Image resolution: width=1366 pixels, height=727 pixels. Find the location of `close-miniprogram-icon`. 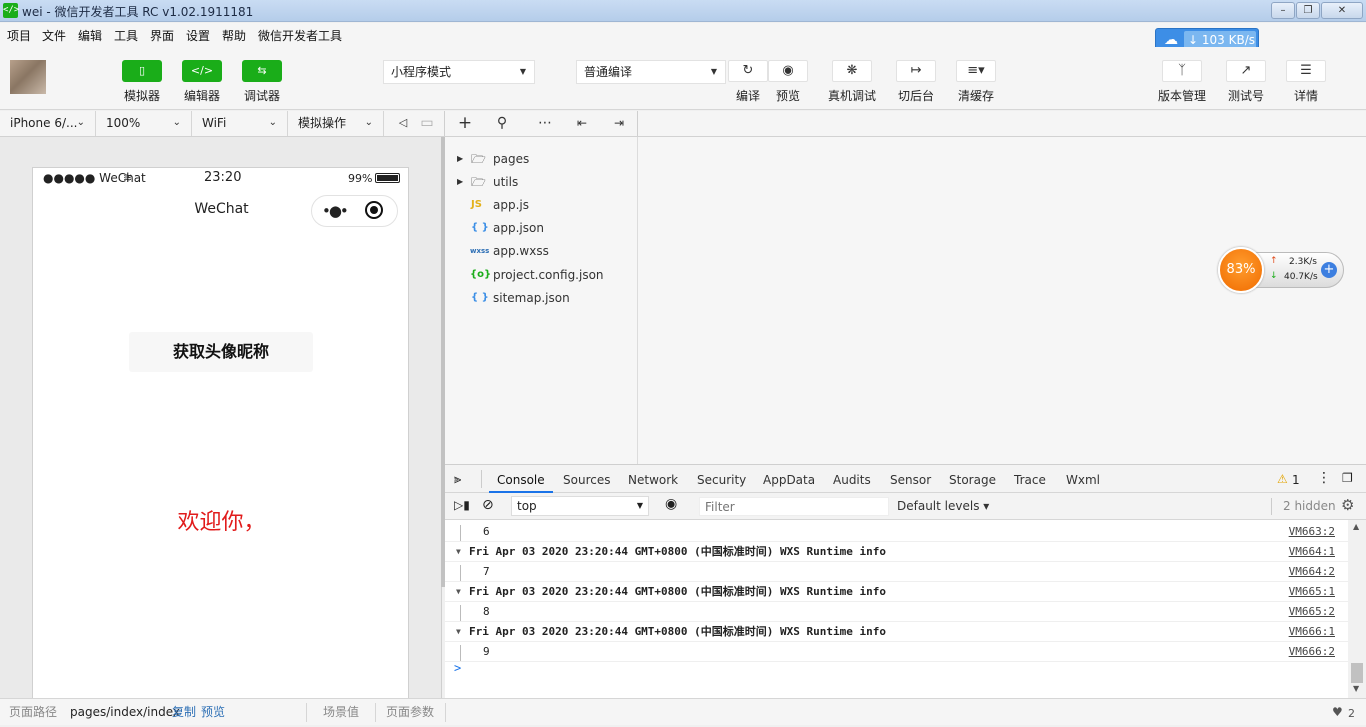

close-miniprogram-icon is located at coordinates (374, 210).